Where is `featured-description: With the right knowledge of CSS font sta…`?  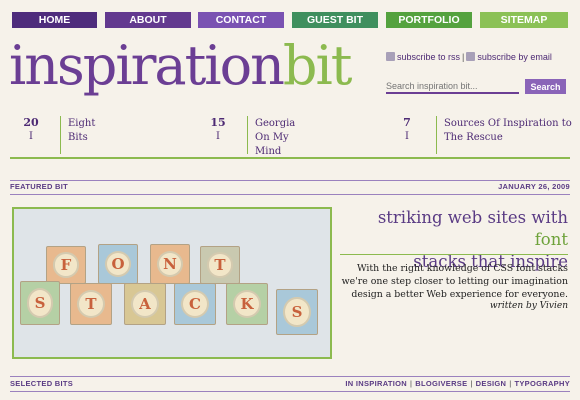 featured-description: With the right knowledge of CSS font sta… is located at coordinates (454, 281).